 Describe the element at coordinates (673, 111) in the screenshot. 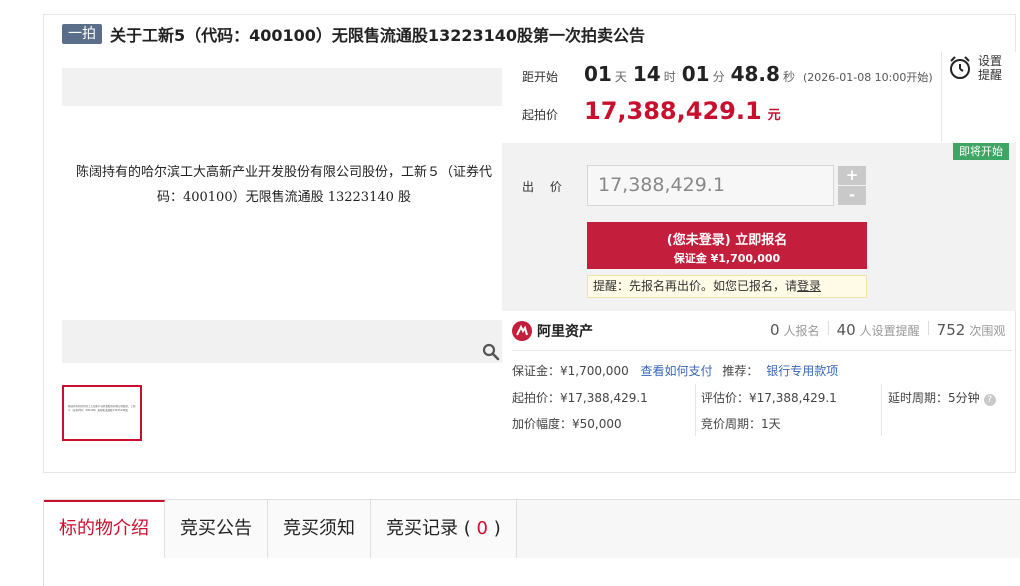

I see `start-price-value: 17,388,429.1` at that location.